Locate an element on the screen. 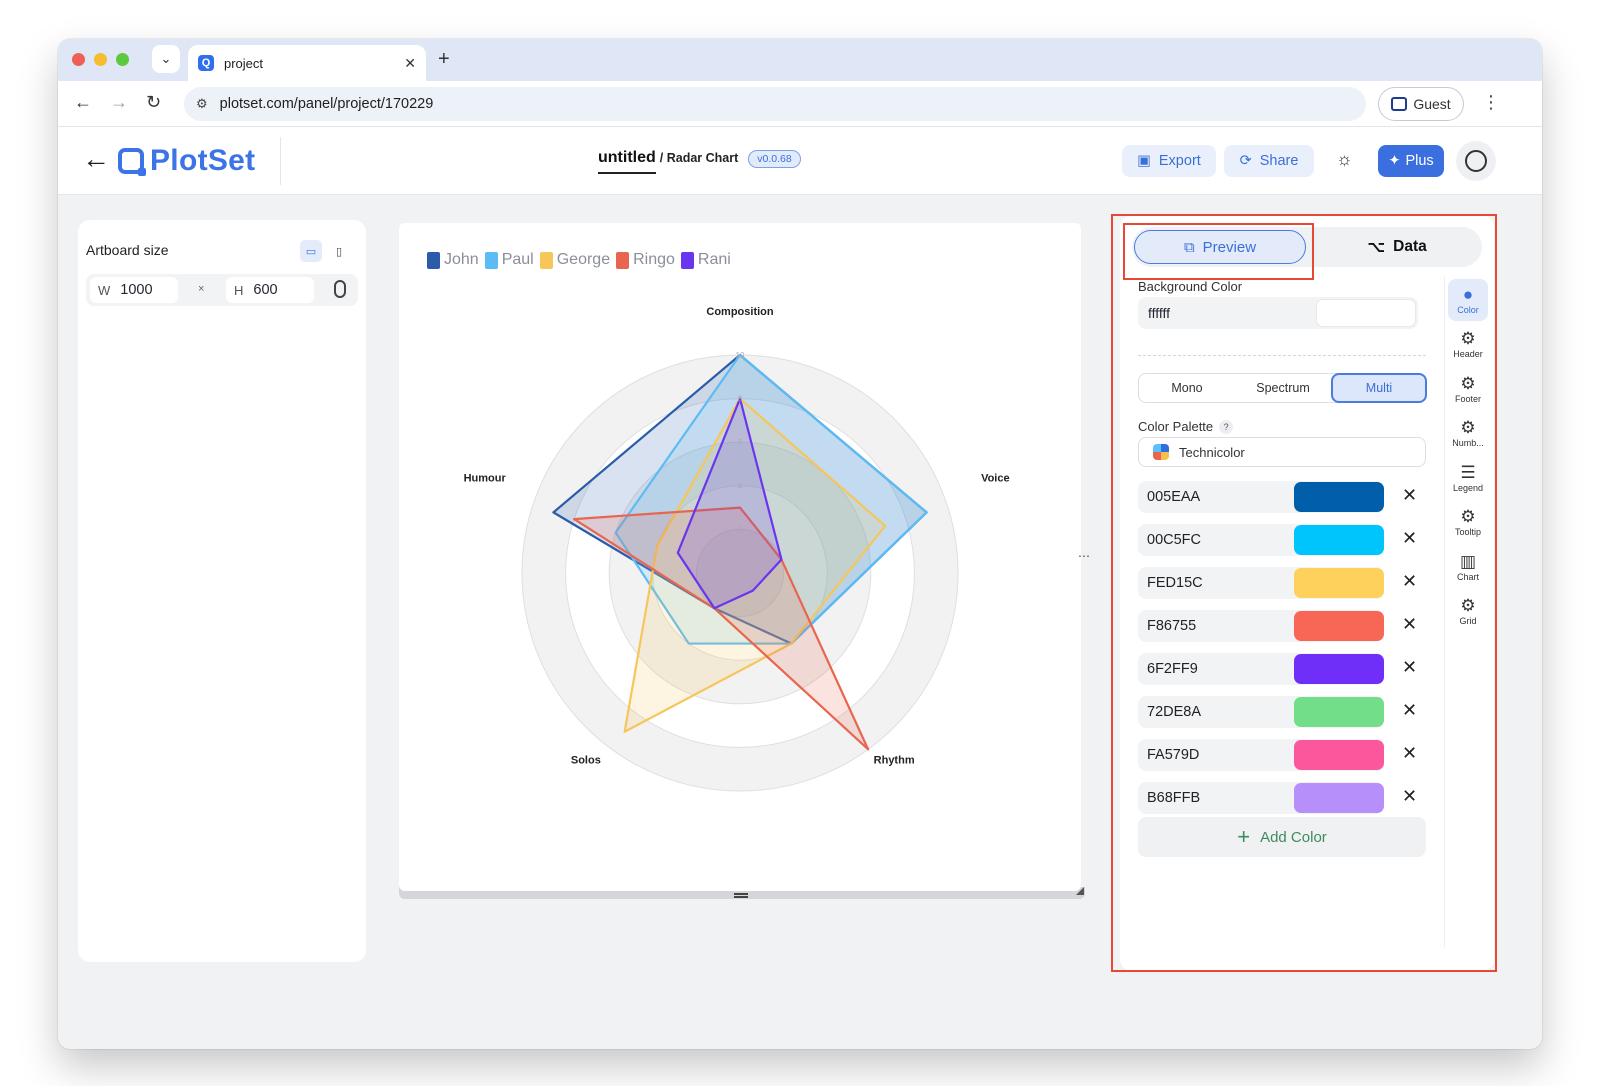  browser-tab: Q project ✕ is located at coordinates (307, 63).